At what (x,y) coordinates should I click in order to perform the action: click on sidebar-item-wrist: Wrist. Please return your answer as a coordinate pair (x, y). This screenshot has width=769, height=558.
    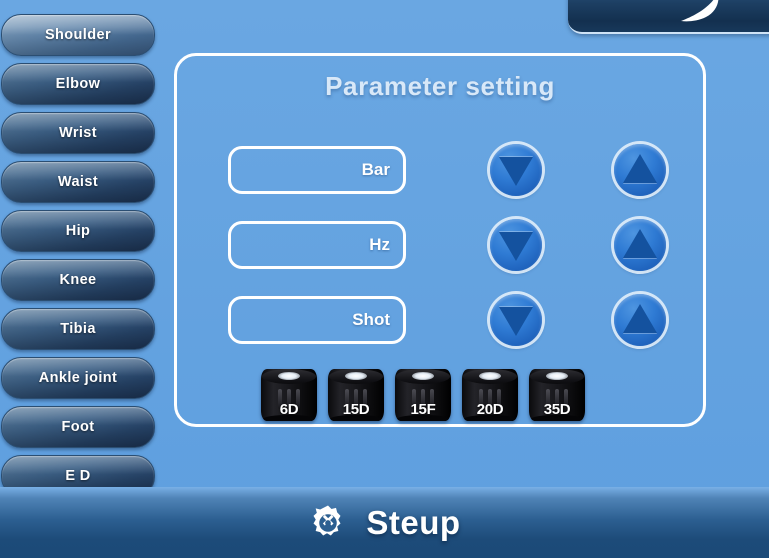
    Looking at the image, I should click on (78, 133).